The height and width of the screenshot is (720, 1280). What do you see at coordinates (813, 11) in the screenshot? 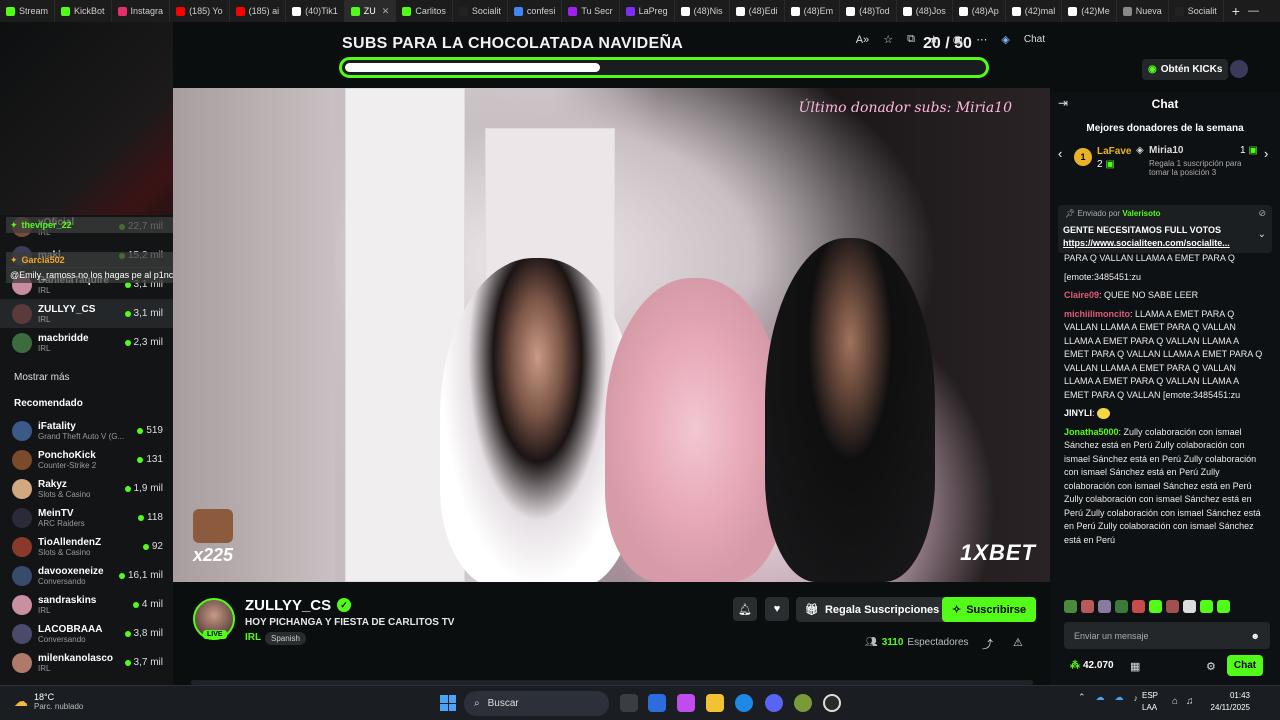
I see `browser-tab: (48)Em` at bounding box center [813, 11].